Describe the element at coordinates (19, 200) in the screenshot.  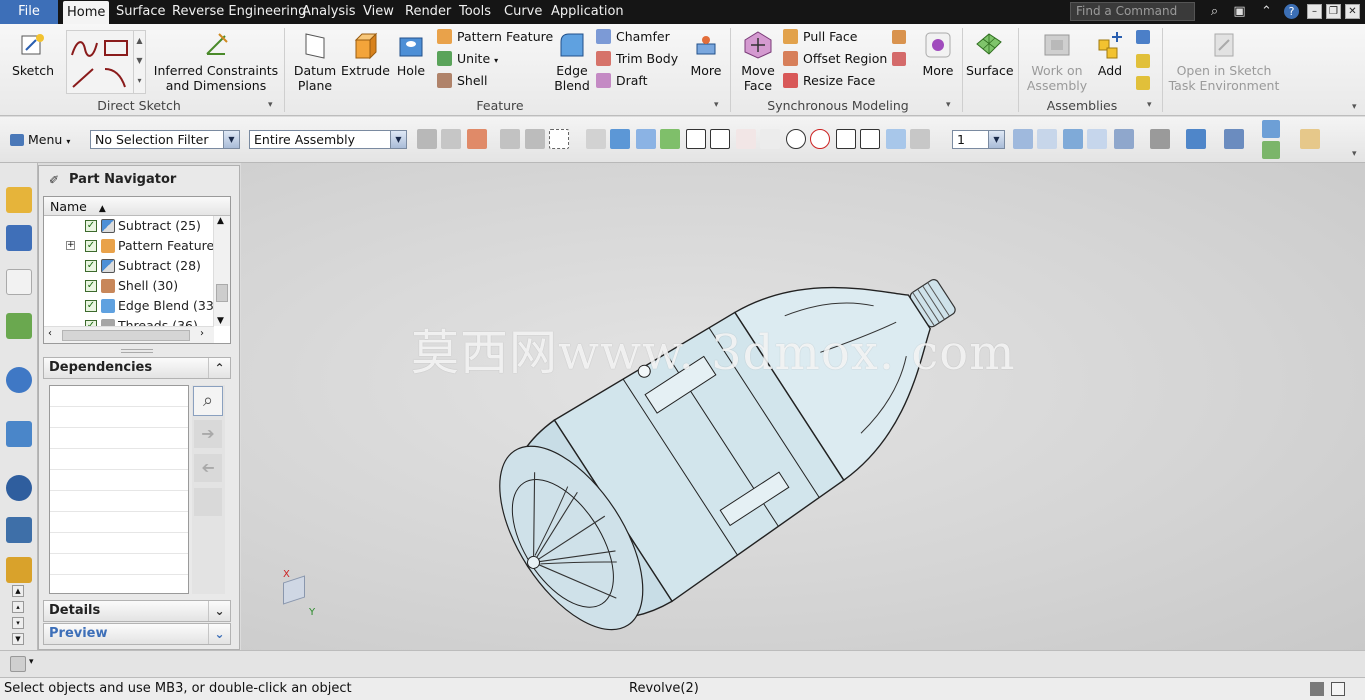
I see `assembly-navigator-icon` at that location.